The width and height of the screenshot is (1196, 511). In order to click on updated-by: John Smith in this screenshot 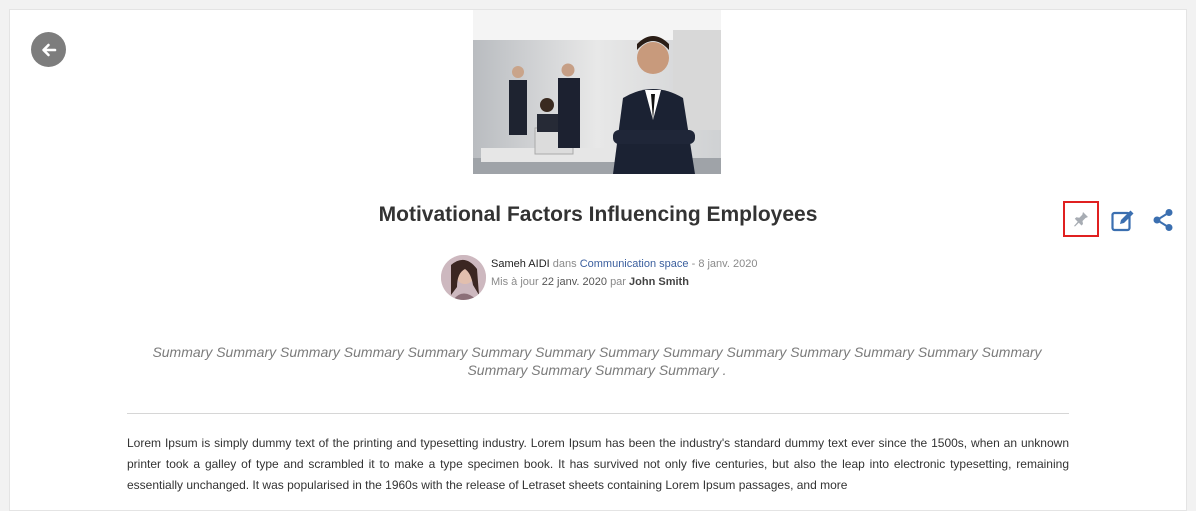, I will do `click(659, 282)`.